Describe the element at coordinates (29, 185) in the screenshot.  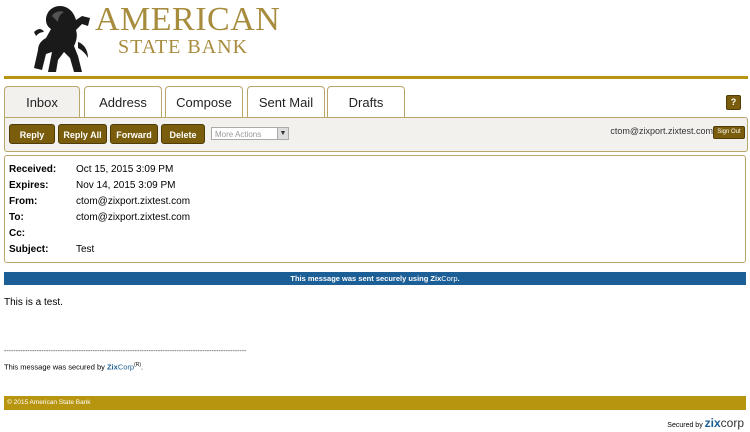
I see `expires-label: Expires:` at that location.